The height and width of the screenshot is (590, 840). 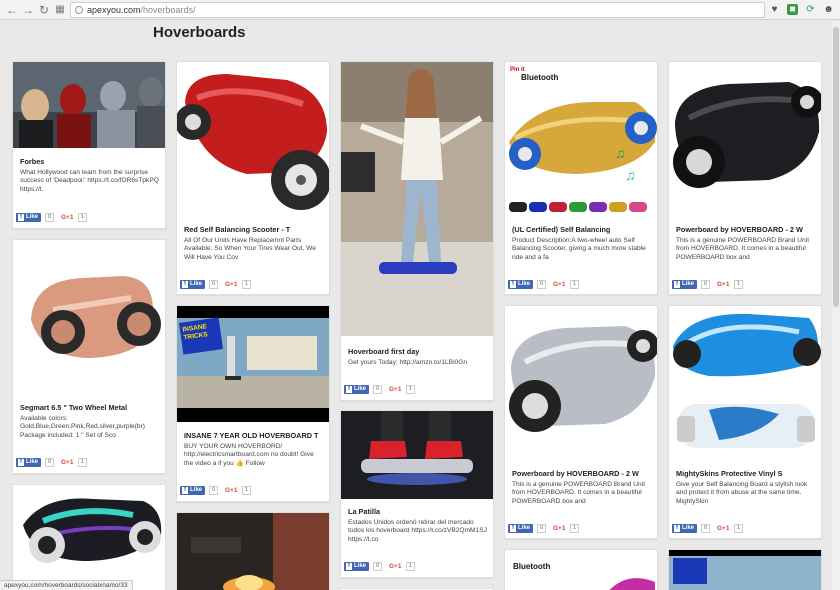 I want to click on pin-card-fire-hoverboard, so click(x=253, y=551).